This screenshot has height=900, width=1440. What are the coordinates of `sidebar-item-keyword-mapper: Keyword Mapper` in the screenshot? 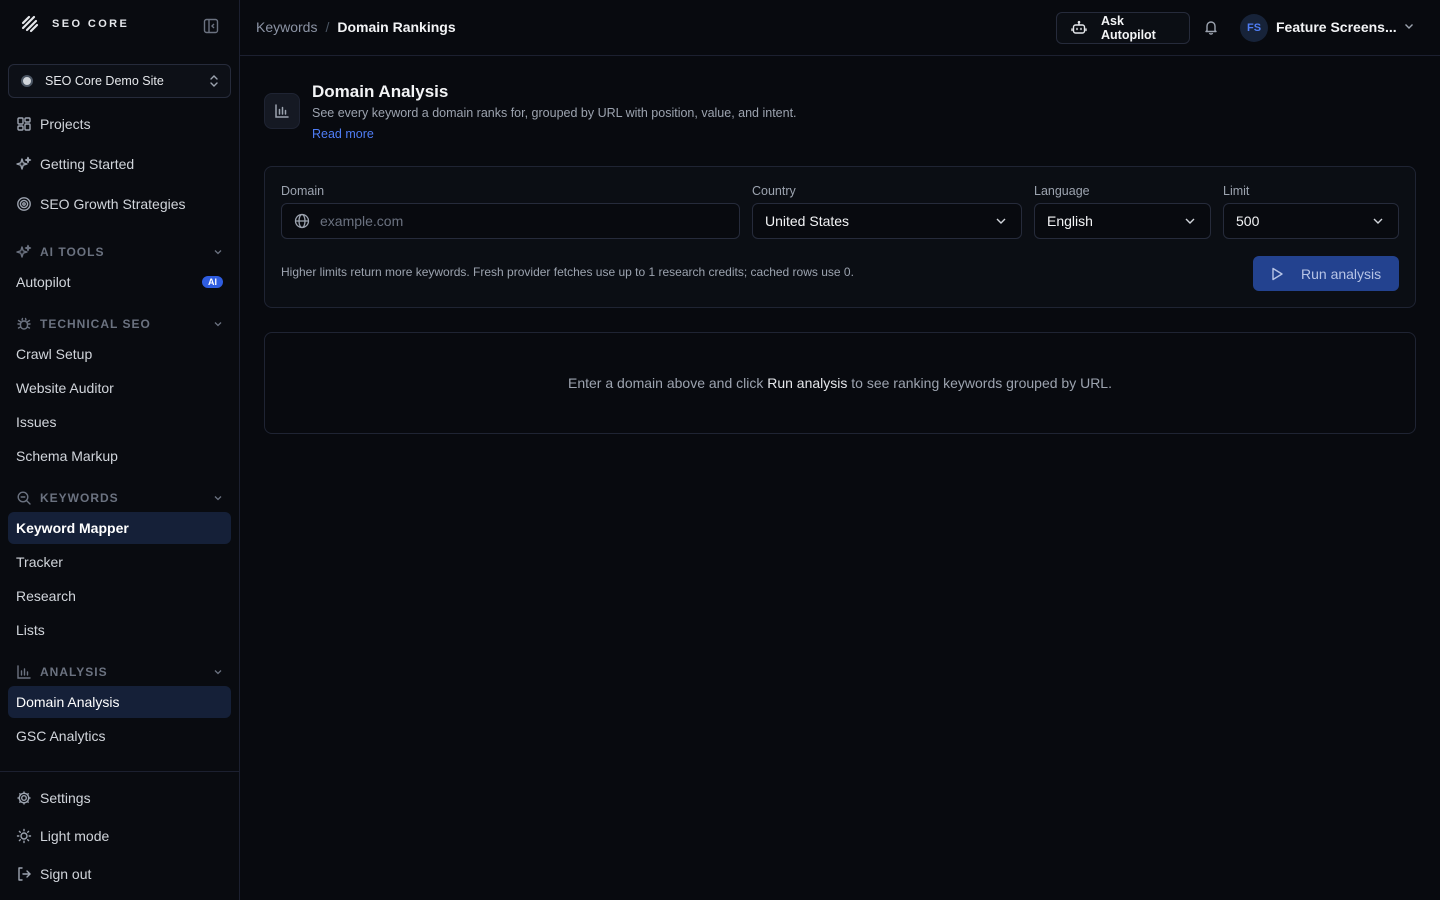 It's located at (119, 528).